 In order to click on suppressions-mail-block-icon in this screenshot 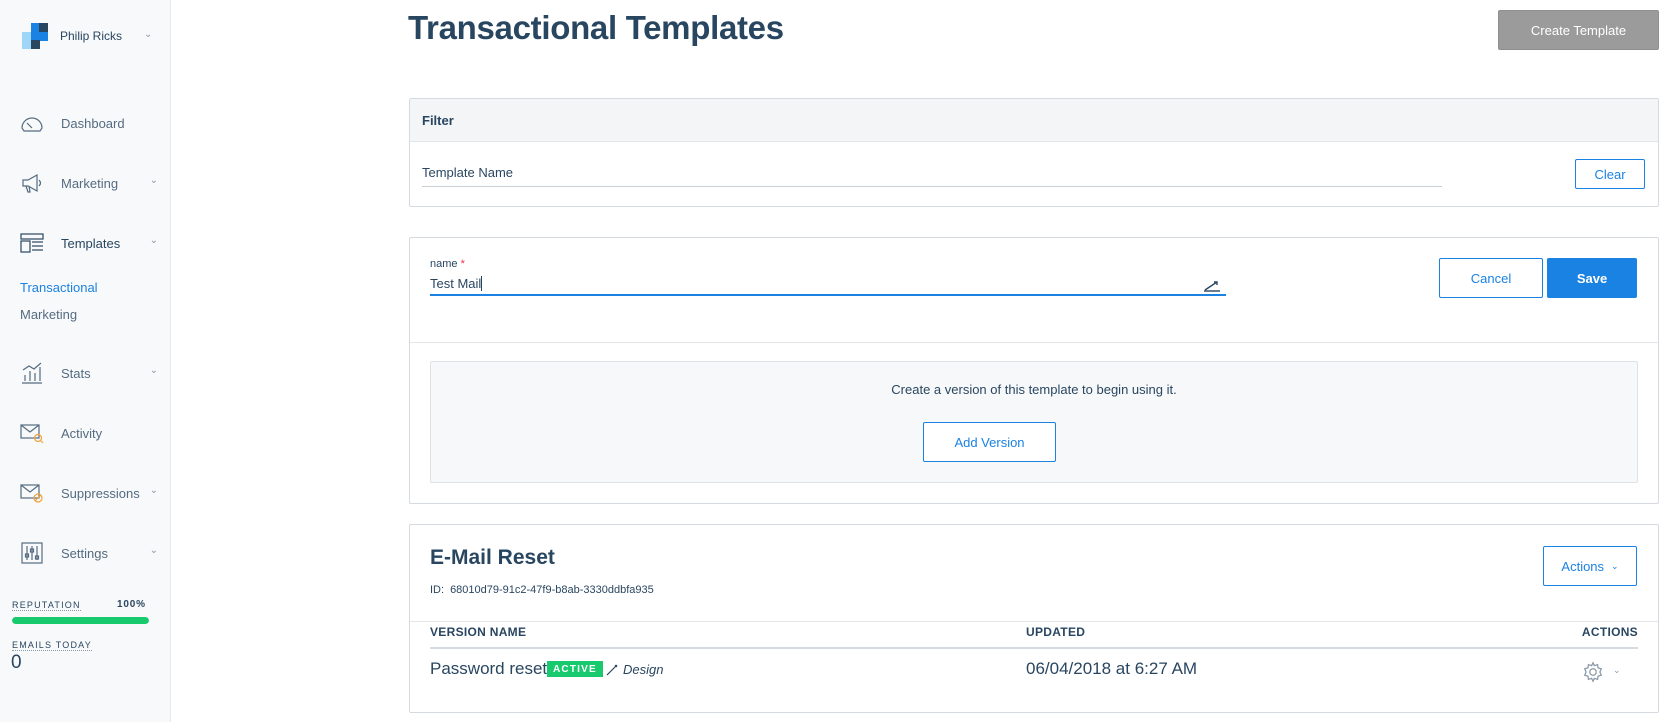, I will do `click(31, 493)`.